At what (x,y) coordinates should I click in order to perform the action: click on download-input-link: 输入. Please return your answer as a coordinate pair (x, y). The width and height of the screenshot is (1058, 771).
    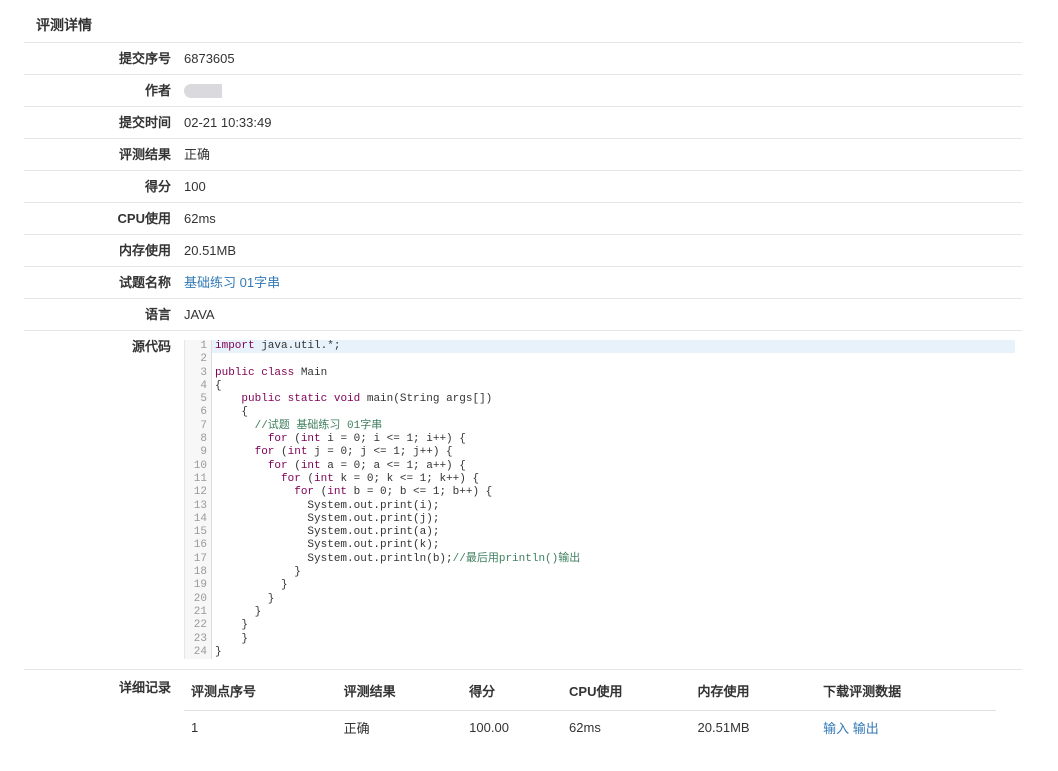
    Looking at the image, I should click on (836, 728).